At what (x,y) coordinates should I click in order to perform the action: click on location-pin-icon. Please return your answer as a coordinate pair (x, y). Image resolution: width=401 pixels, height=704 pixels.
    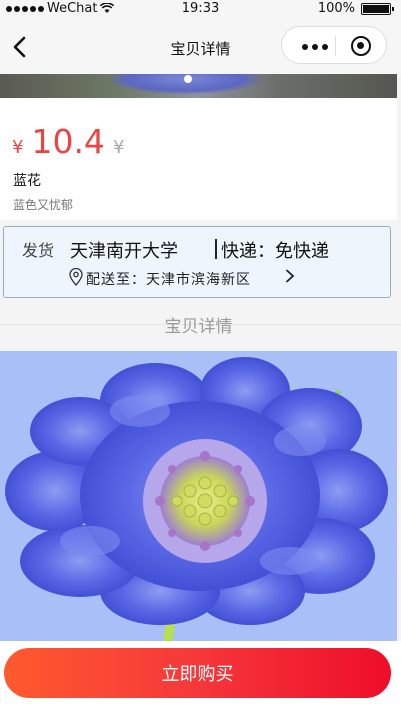
    Looking at the image, I should click on (76, 277).